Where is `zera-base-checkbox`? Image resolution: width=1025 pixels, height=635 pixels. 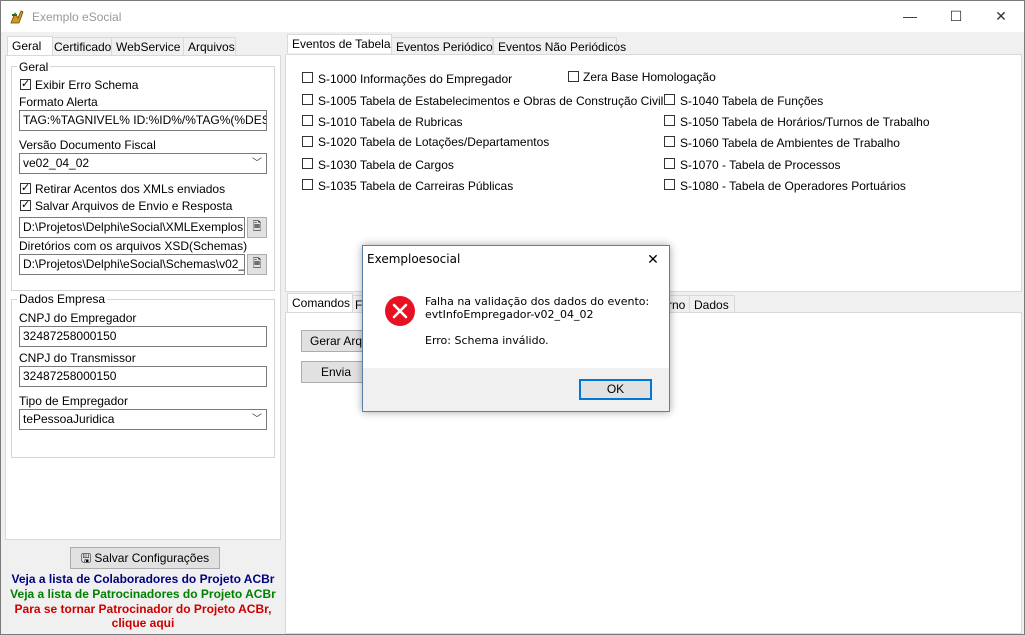
zera-base-checkbox is located at coordinates (573, 76).